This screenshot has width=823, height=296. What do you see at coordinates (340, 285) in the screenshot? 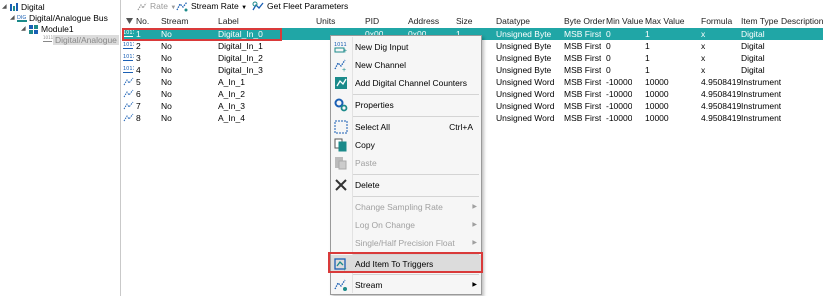
I see `stream-icon` at bounding box center [340, 285].